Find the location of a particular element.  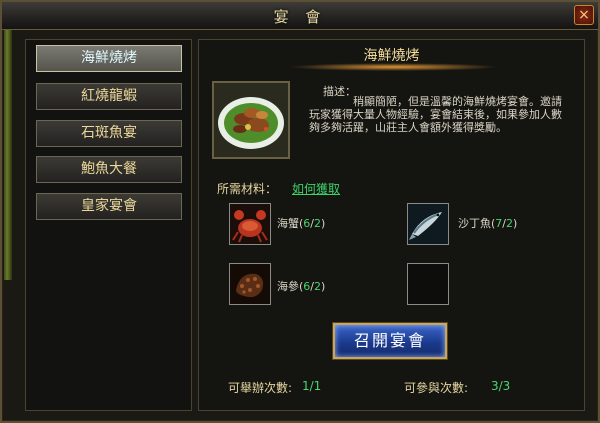

host-count-value: 1/1 is located at coordinates (312, 386).